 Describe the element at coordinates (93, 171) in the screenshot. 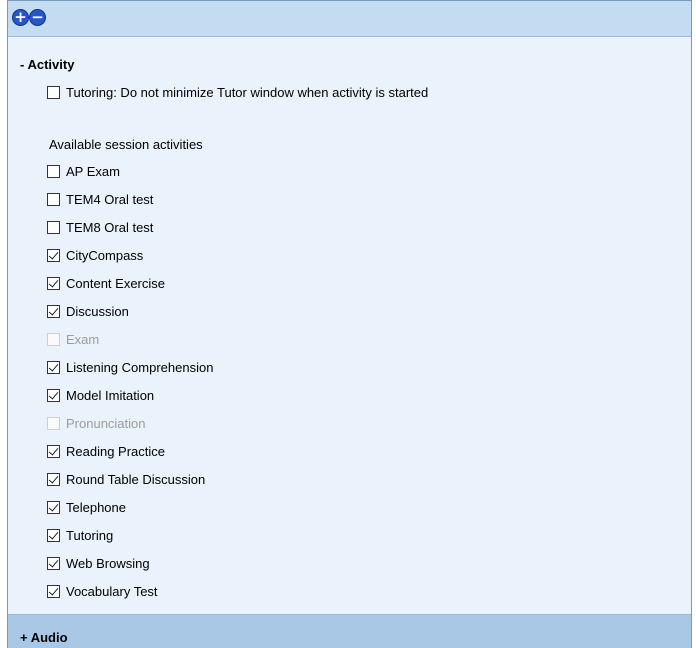

I see `activity-label: AP Exam` at that location.